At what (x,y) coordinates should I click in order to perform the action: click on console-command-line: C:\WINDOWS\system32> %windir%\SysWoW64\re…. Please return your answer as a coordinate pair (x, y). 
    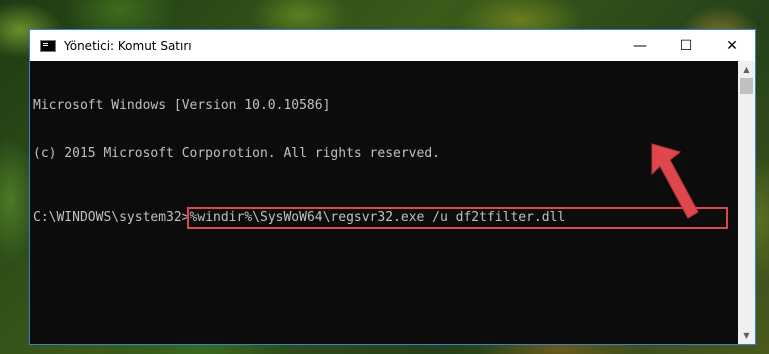
    Looking at the image, I should click on (385, 218).